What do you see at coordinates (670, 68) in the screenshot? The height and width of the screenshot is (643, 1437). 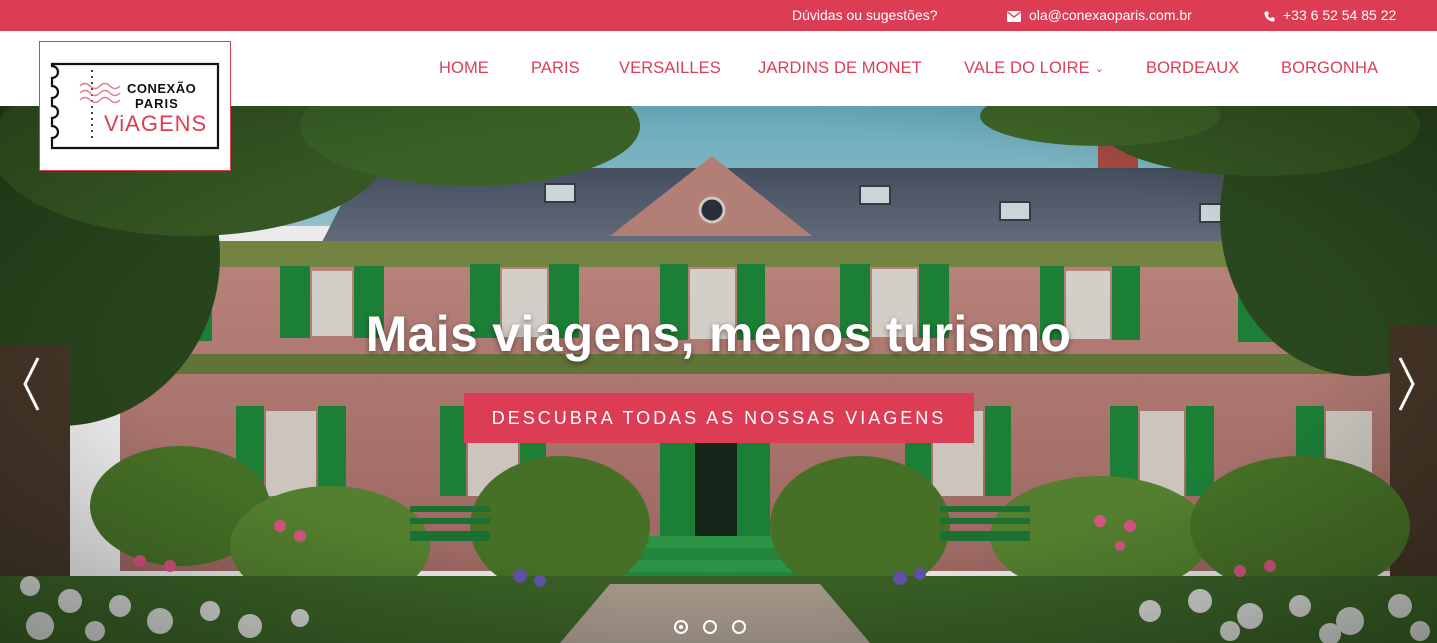 I see `nav-versailles: VERSAILLES` at bounding box center [670, 68].